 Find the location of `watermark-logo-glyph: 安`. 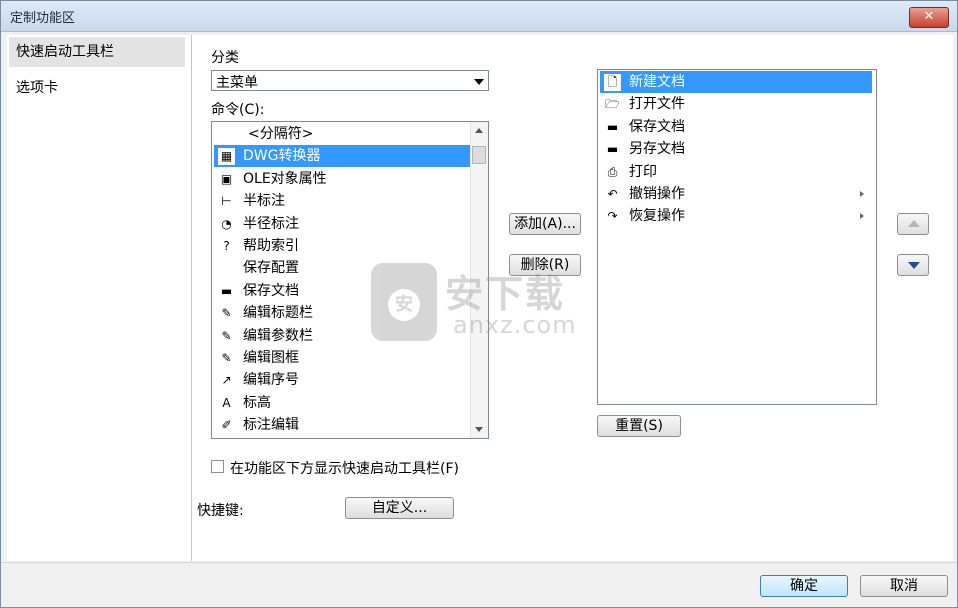

watermark-logo-glyph: 安 is located at coordinates (404, 305).